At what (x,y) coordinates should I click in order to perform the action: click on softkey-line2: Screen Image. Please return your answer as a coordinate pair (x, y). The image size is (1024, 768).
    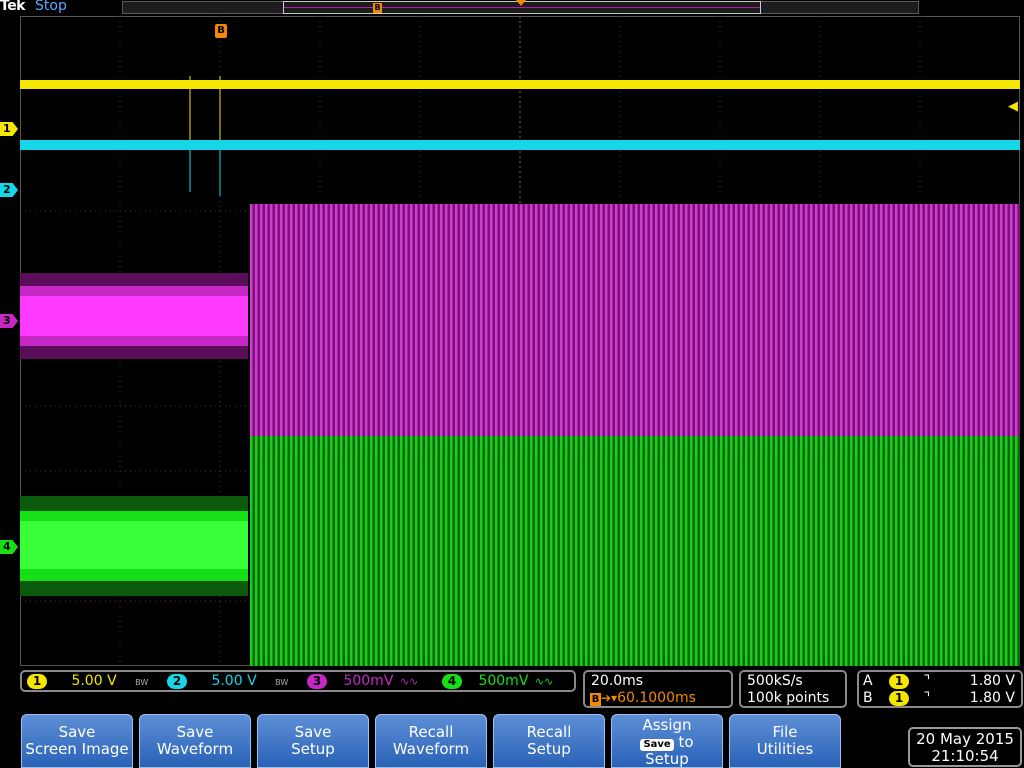
    Looking at the image, I should click on (77, 749).